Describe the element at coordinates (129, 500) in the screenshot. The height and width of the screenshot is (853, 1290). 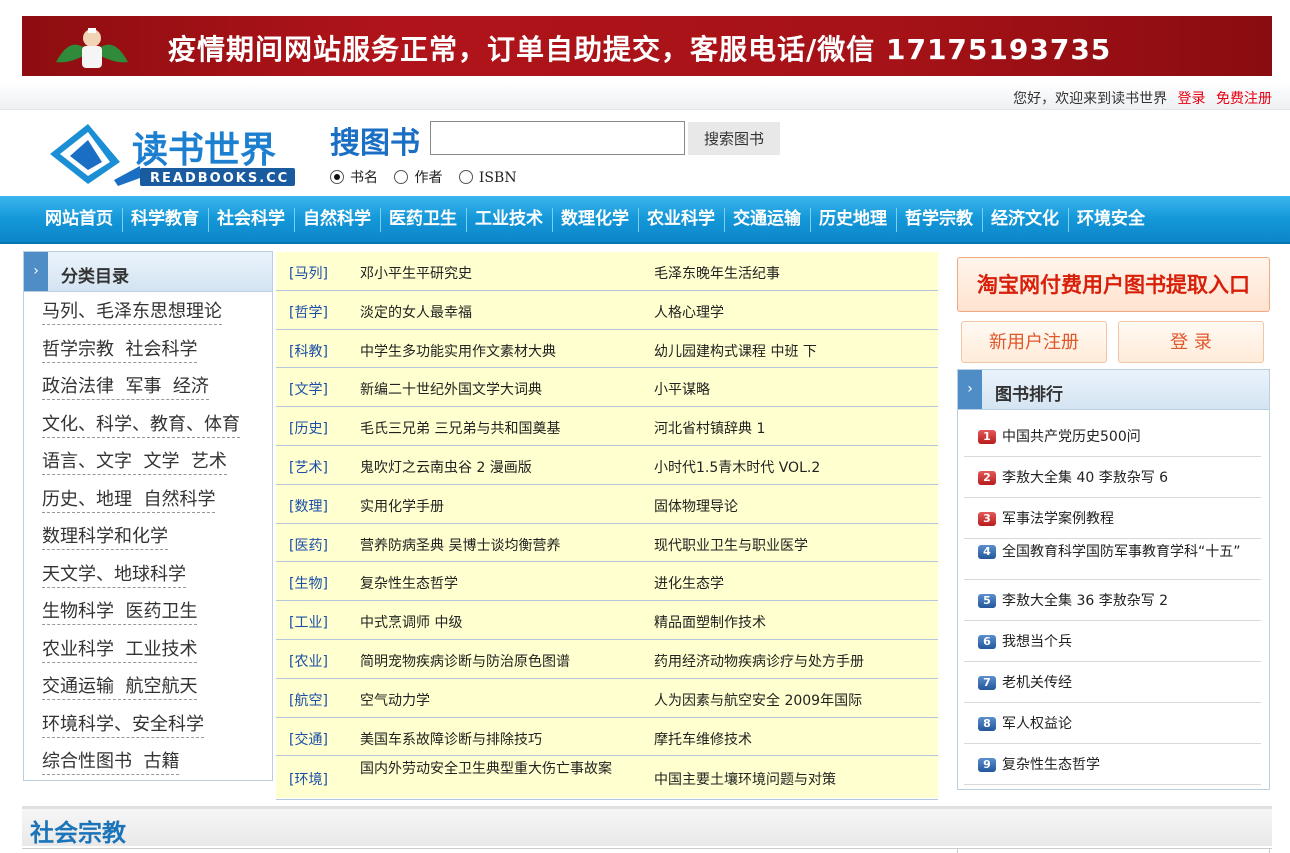
I see `category-item-label: 历史、地理 自然科学` at that location.